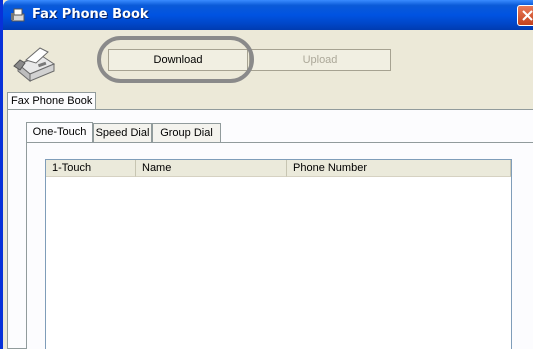 This screenshot has height=349, width=533. What do you see at coordinates (399, 168) in the screenshot?
I see `column-header-phone-number: Phone Number` at bounding box center [399, 168].